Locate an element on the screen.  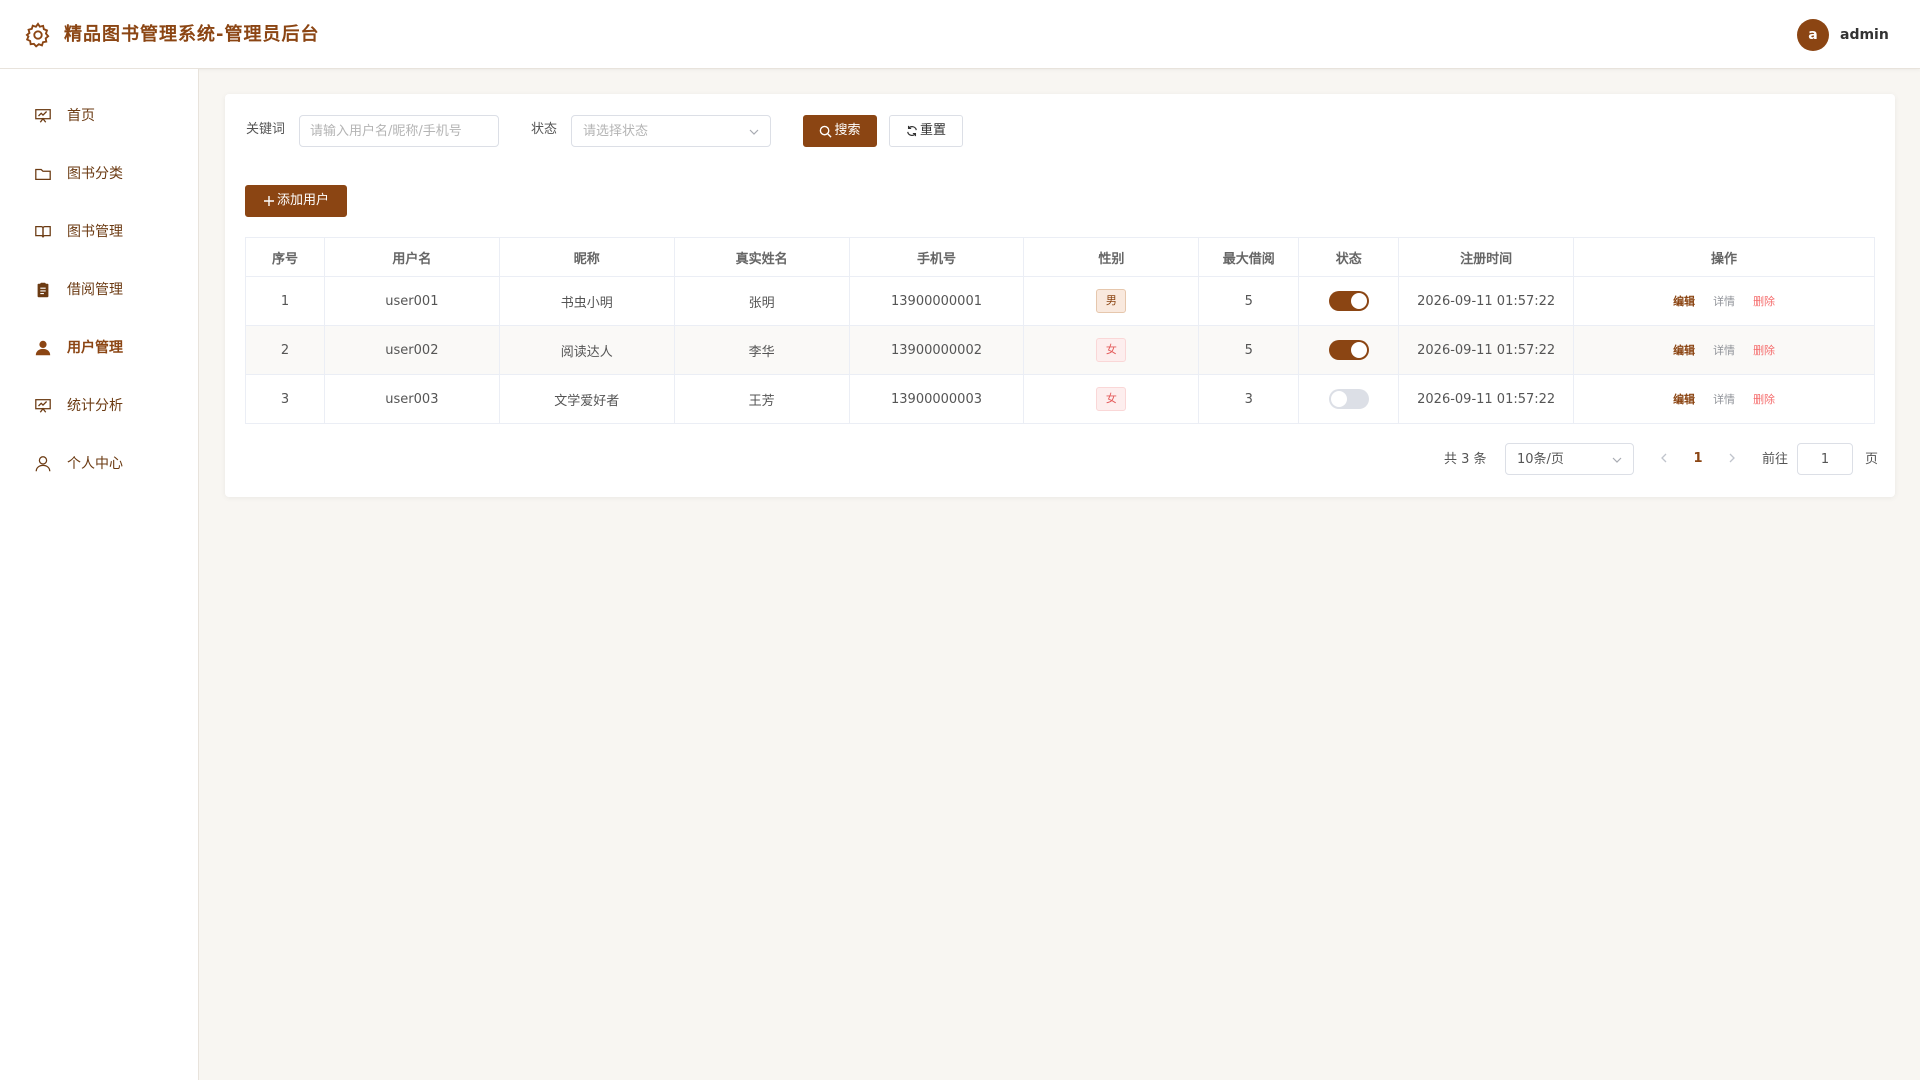
sidebar-item-book-category: 图书分类 is located at coordinates (99, 174).